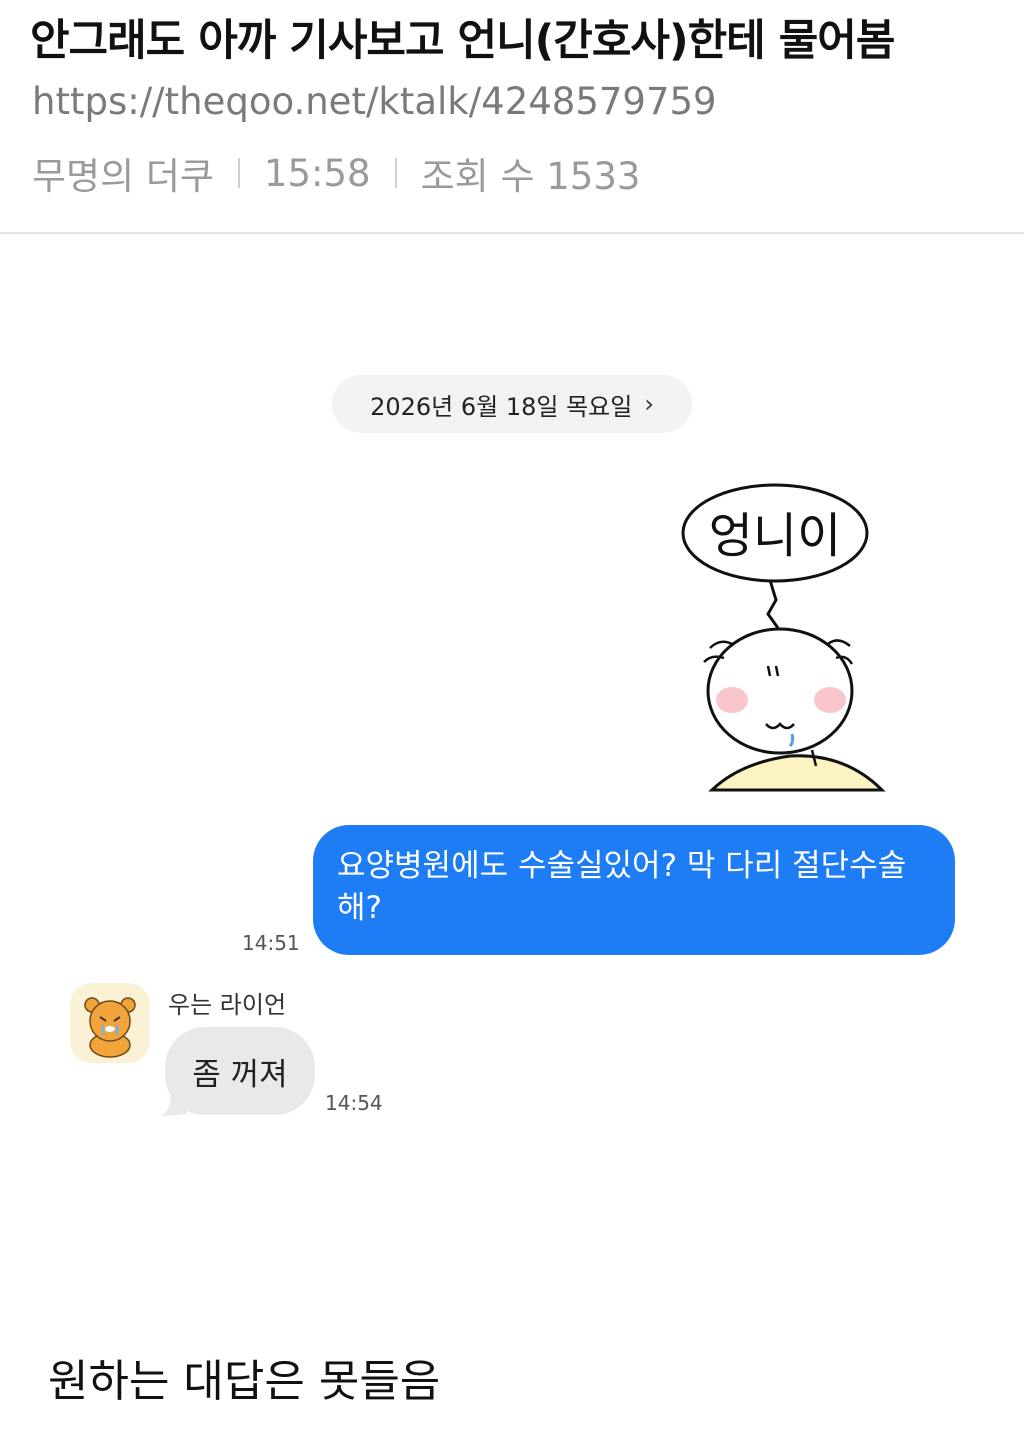 This screenshot has height=1446, width=1024. What do you see at coordinates (354, 1103) in the screenshot?
I see `incoming-message-time: 14:54` at bounding box center [354, 1103].